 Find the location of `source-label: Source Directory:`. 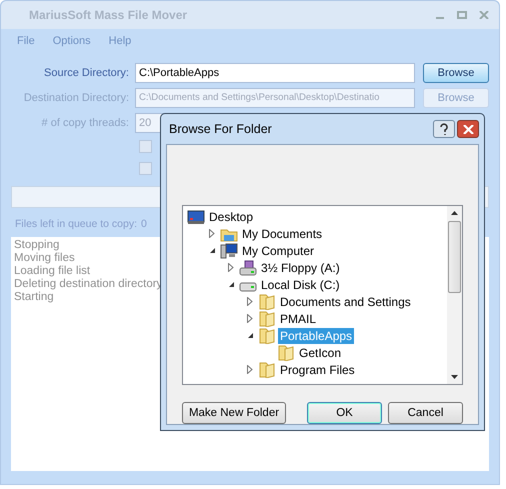

source-label: Source Directory: is located at coordinates (86, 73).